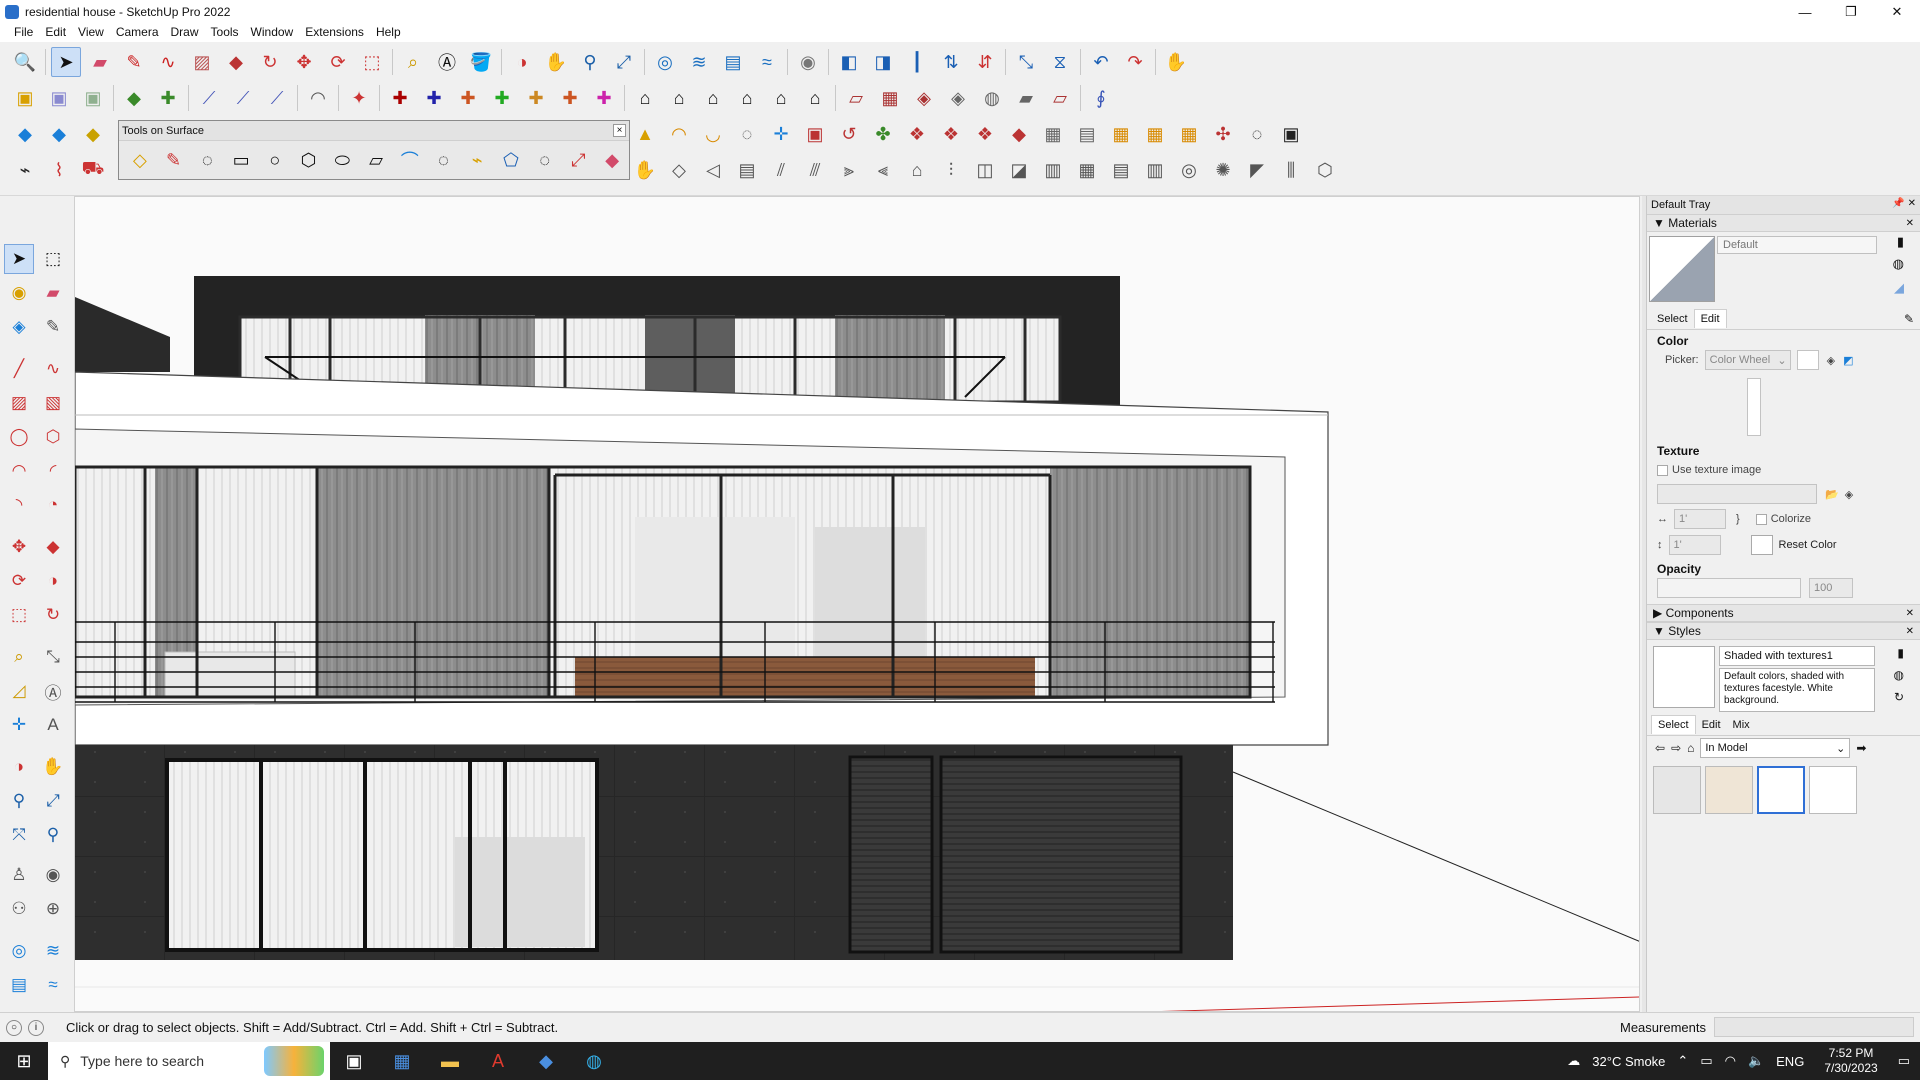 The height and width of the screenshot is (1080, 1920). Describe the element at coordinates (1121, 134) in the screenshot. I see `grid-3-icon: ▦` at that location.